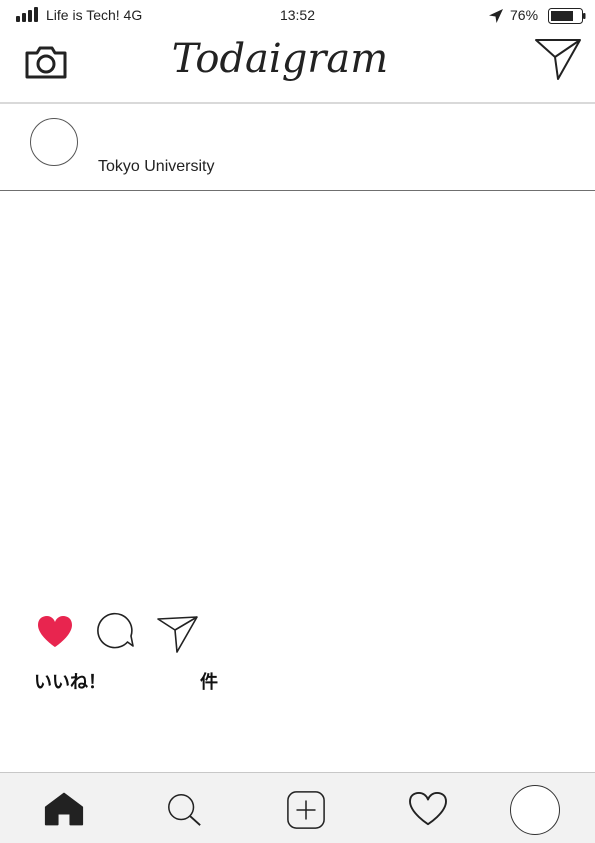 The height and width of the screenshot is (843, 595). I want to click on direct-message-icon, so click(558, 60).